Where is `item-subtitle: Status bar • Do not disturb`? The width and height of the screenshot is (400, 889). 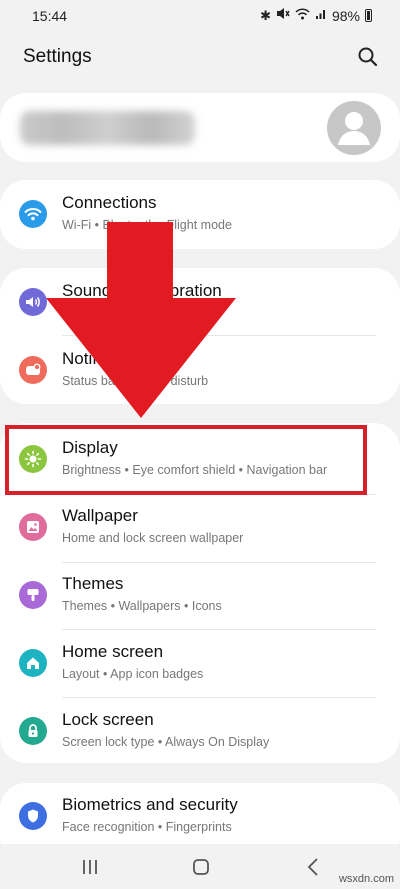
item-subtitle: Status bar • Do not disturb is located at coordinates (135, 381).